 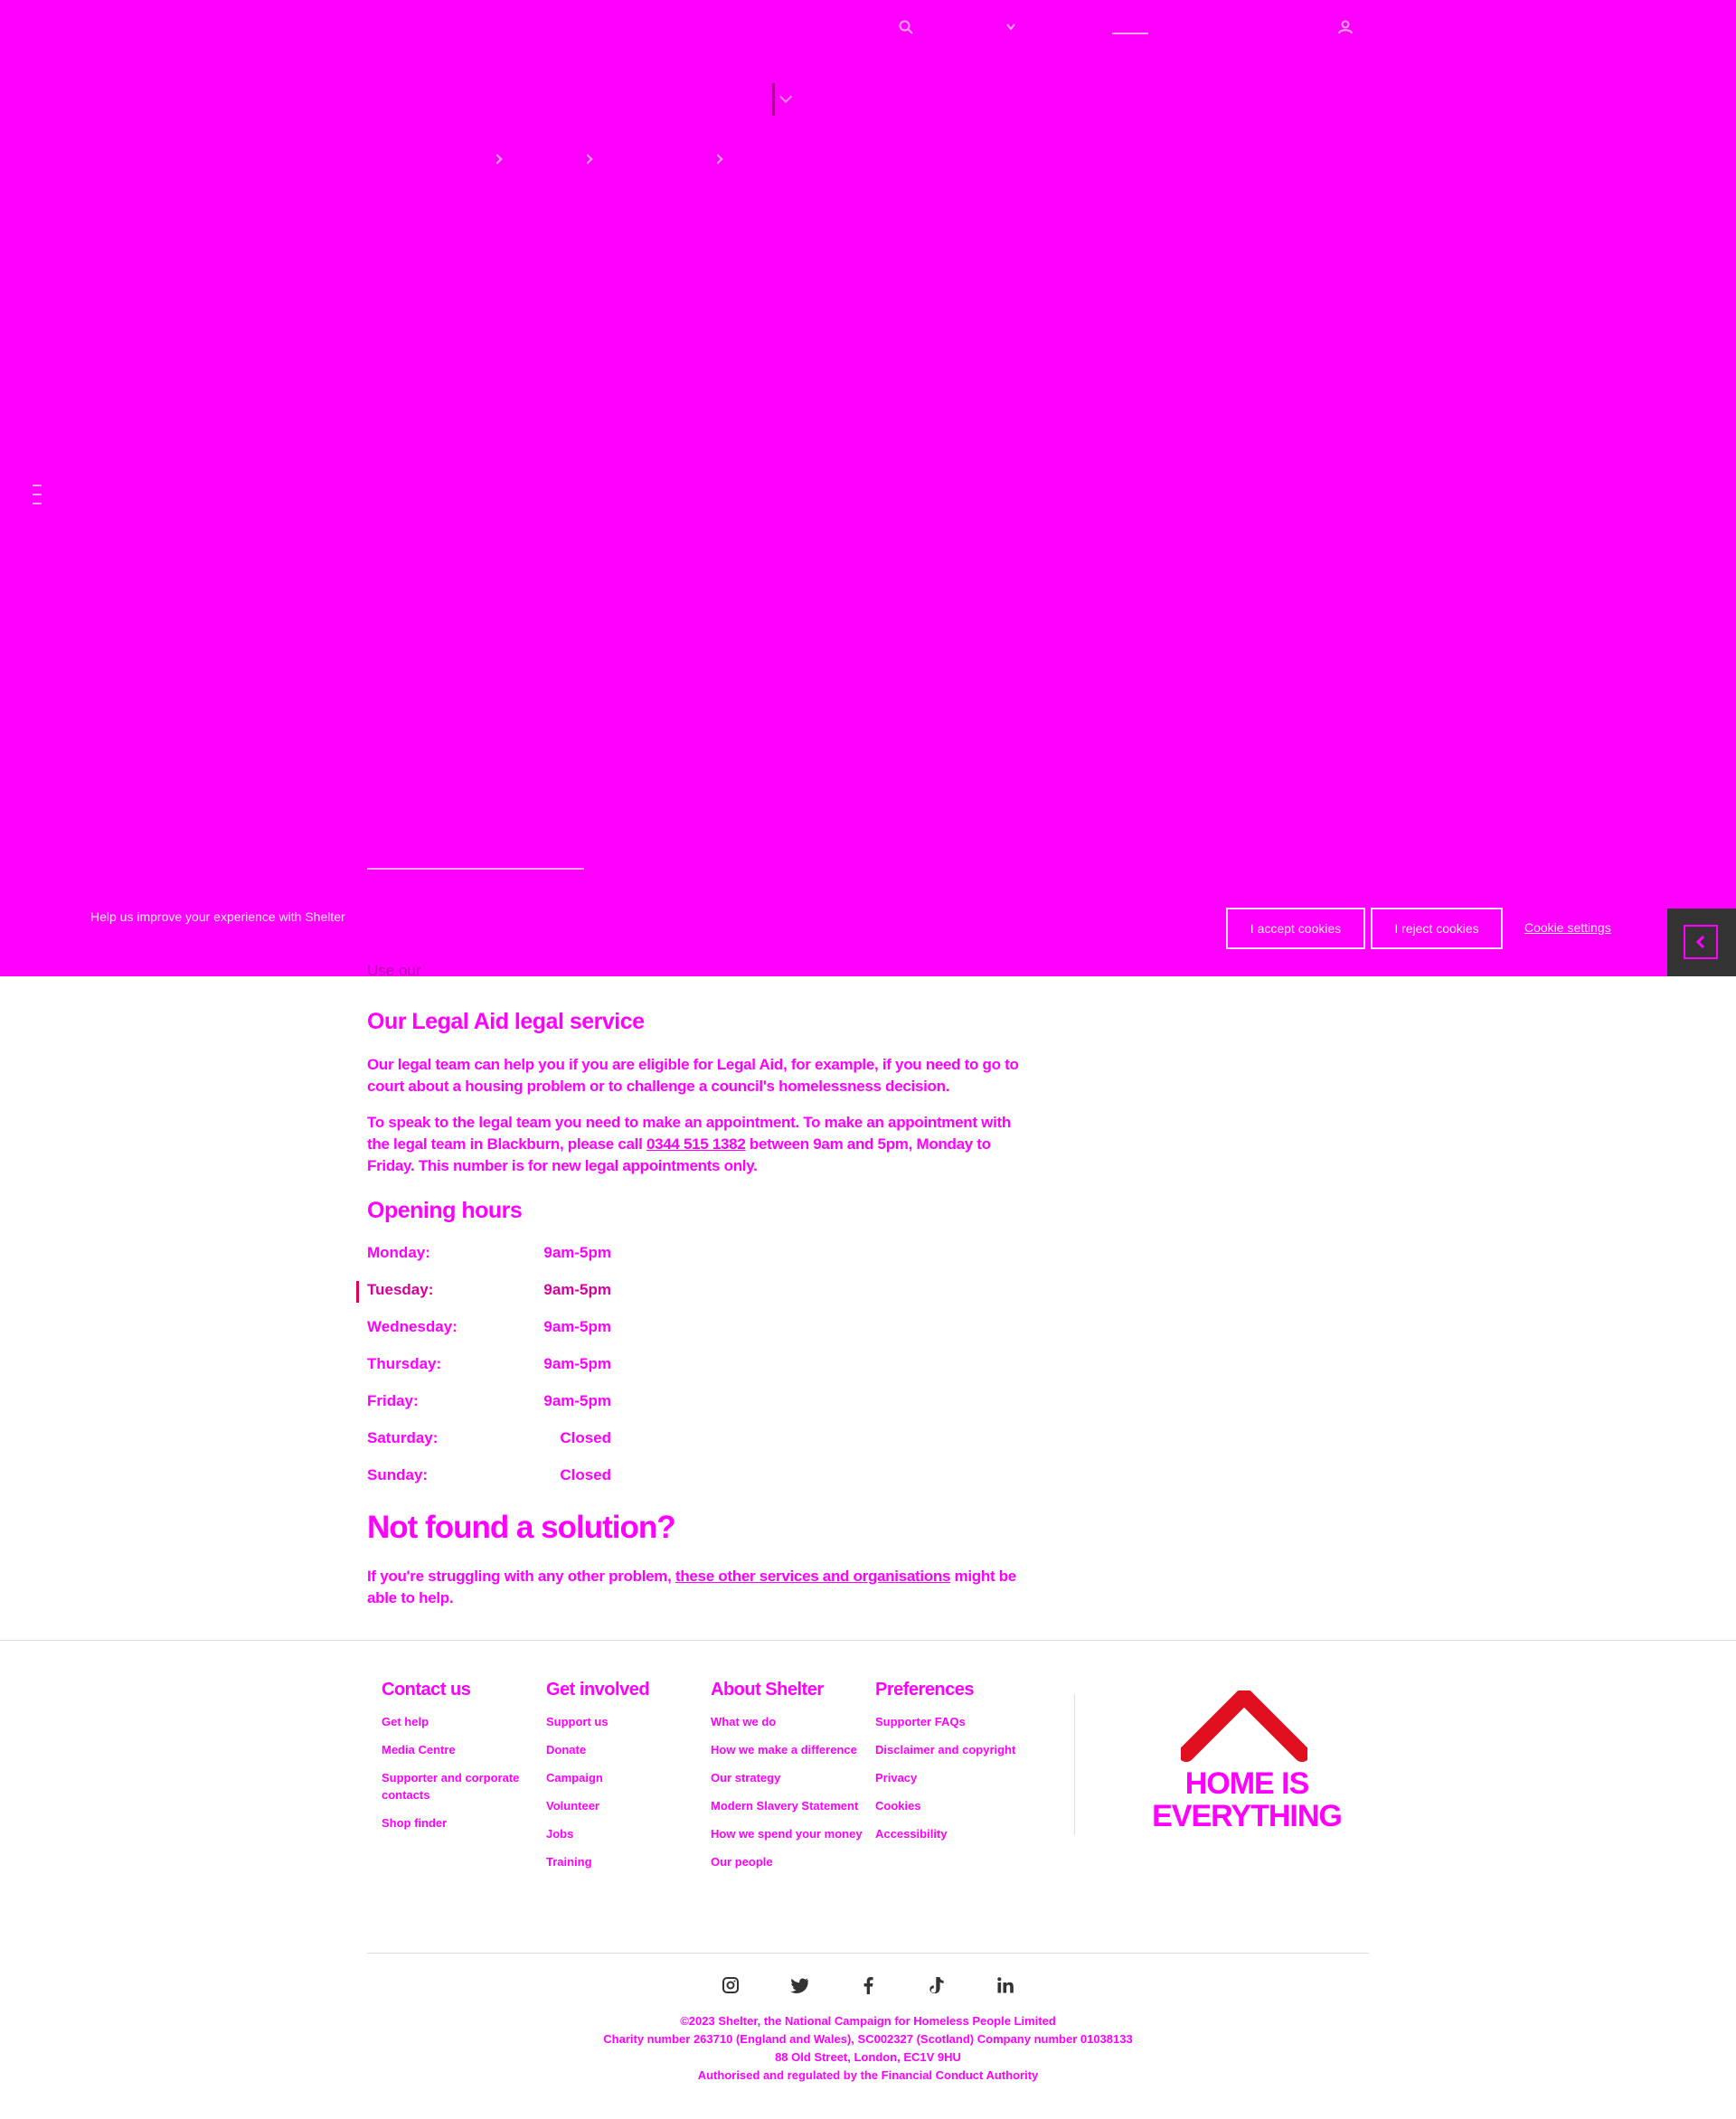 What do you see at coordinates (623, 1749) in the screenshot?
I see `footer-link: Donate` at bounding box center [623, 1749].